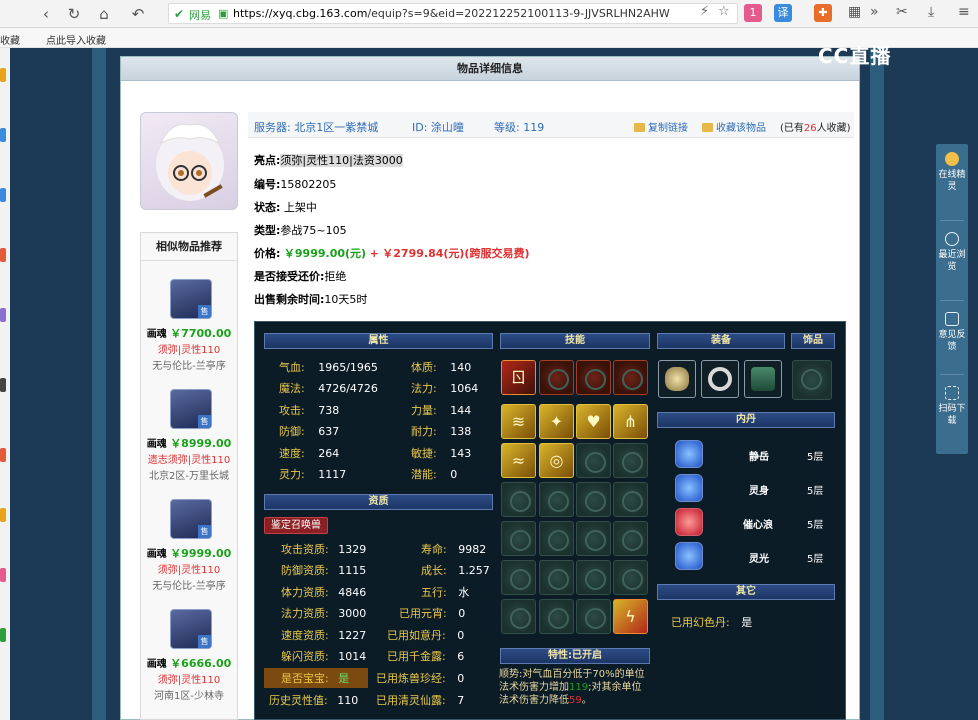 Image resolution: width=978 pixels, height=720 pixels. I want to click on favorite-count: (已有26人收藏), so click(815, 128).